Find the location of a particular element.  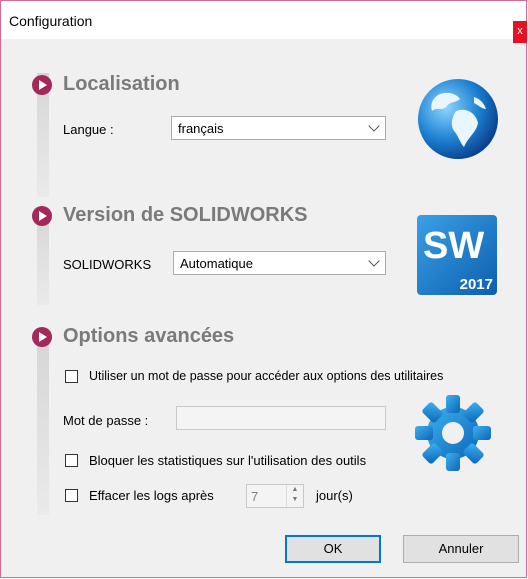

days-stepper: 7 ▲ ▼ is located at coordinates (275, 496).